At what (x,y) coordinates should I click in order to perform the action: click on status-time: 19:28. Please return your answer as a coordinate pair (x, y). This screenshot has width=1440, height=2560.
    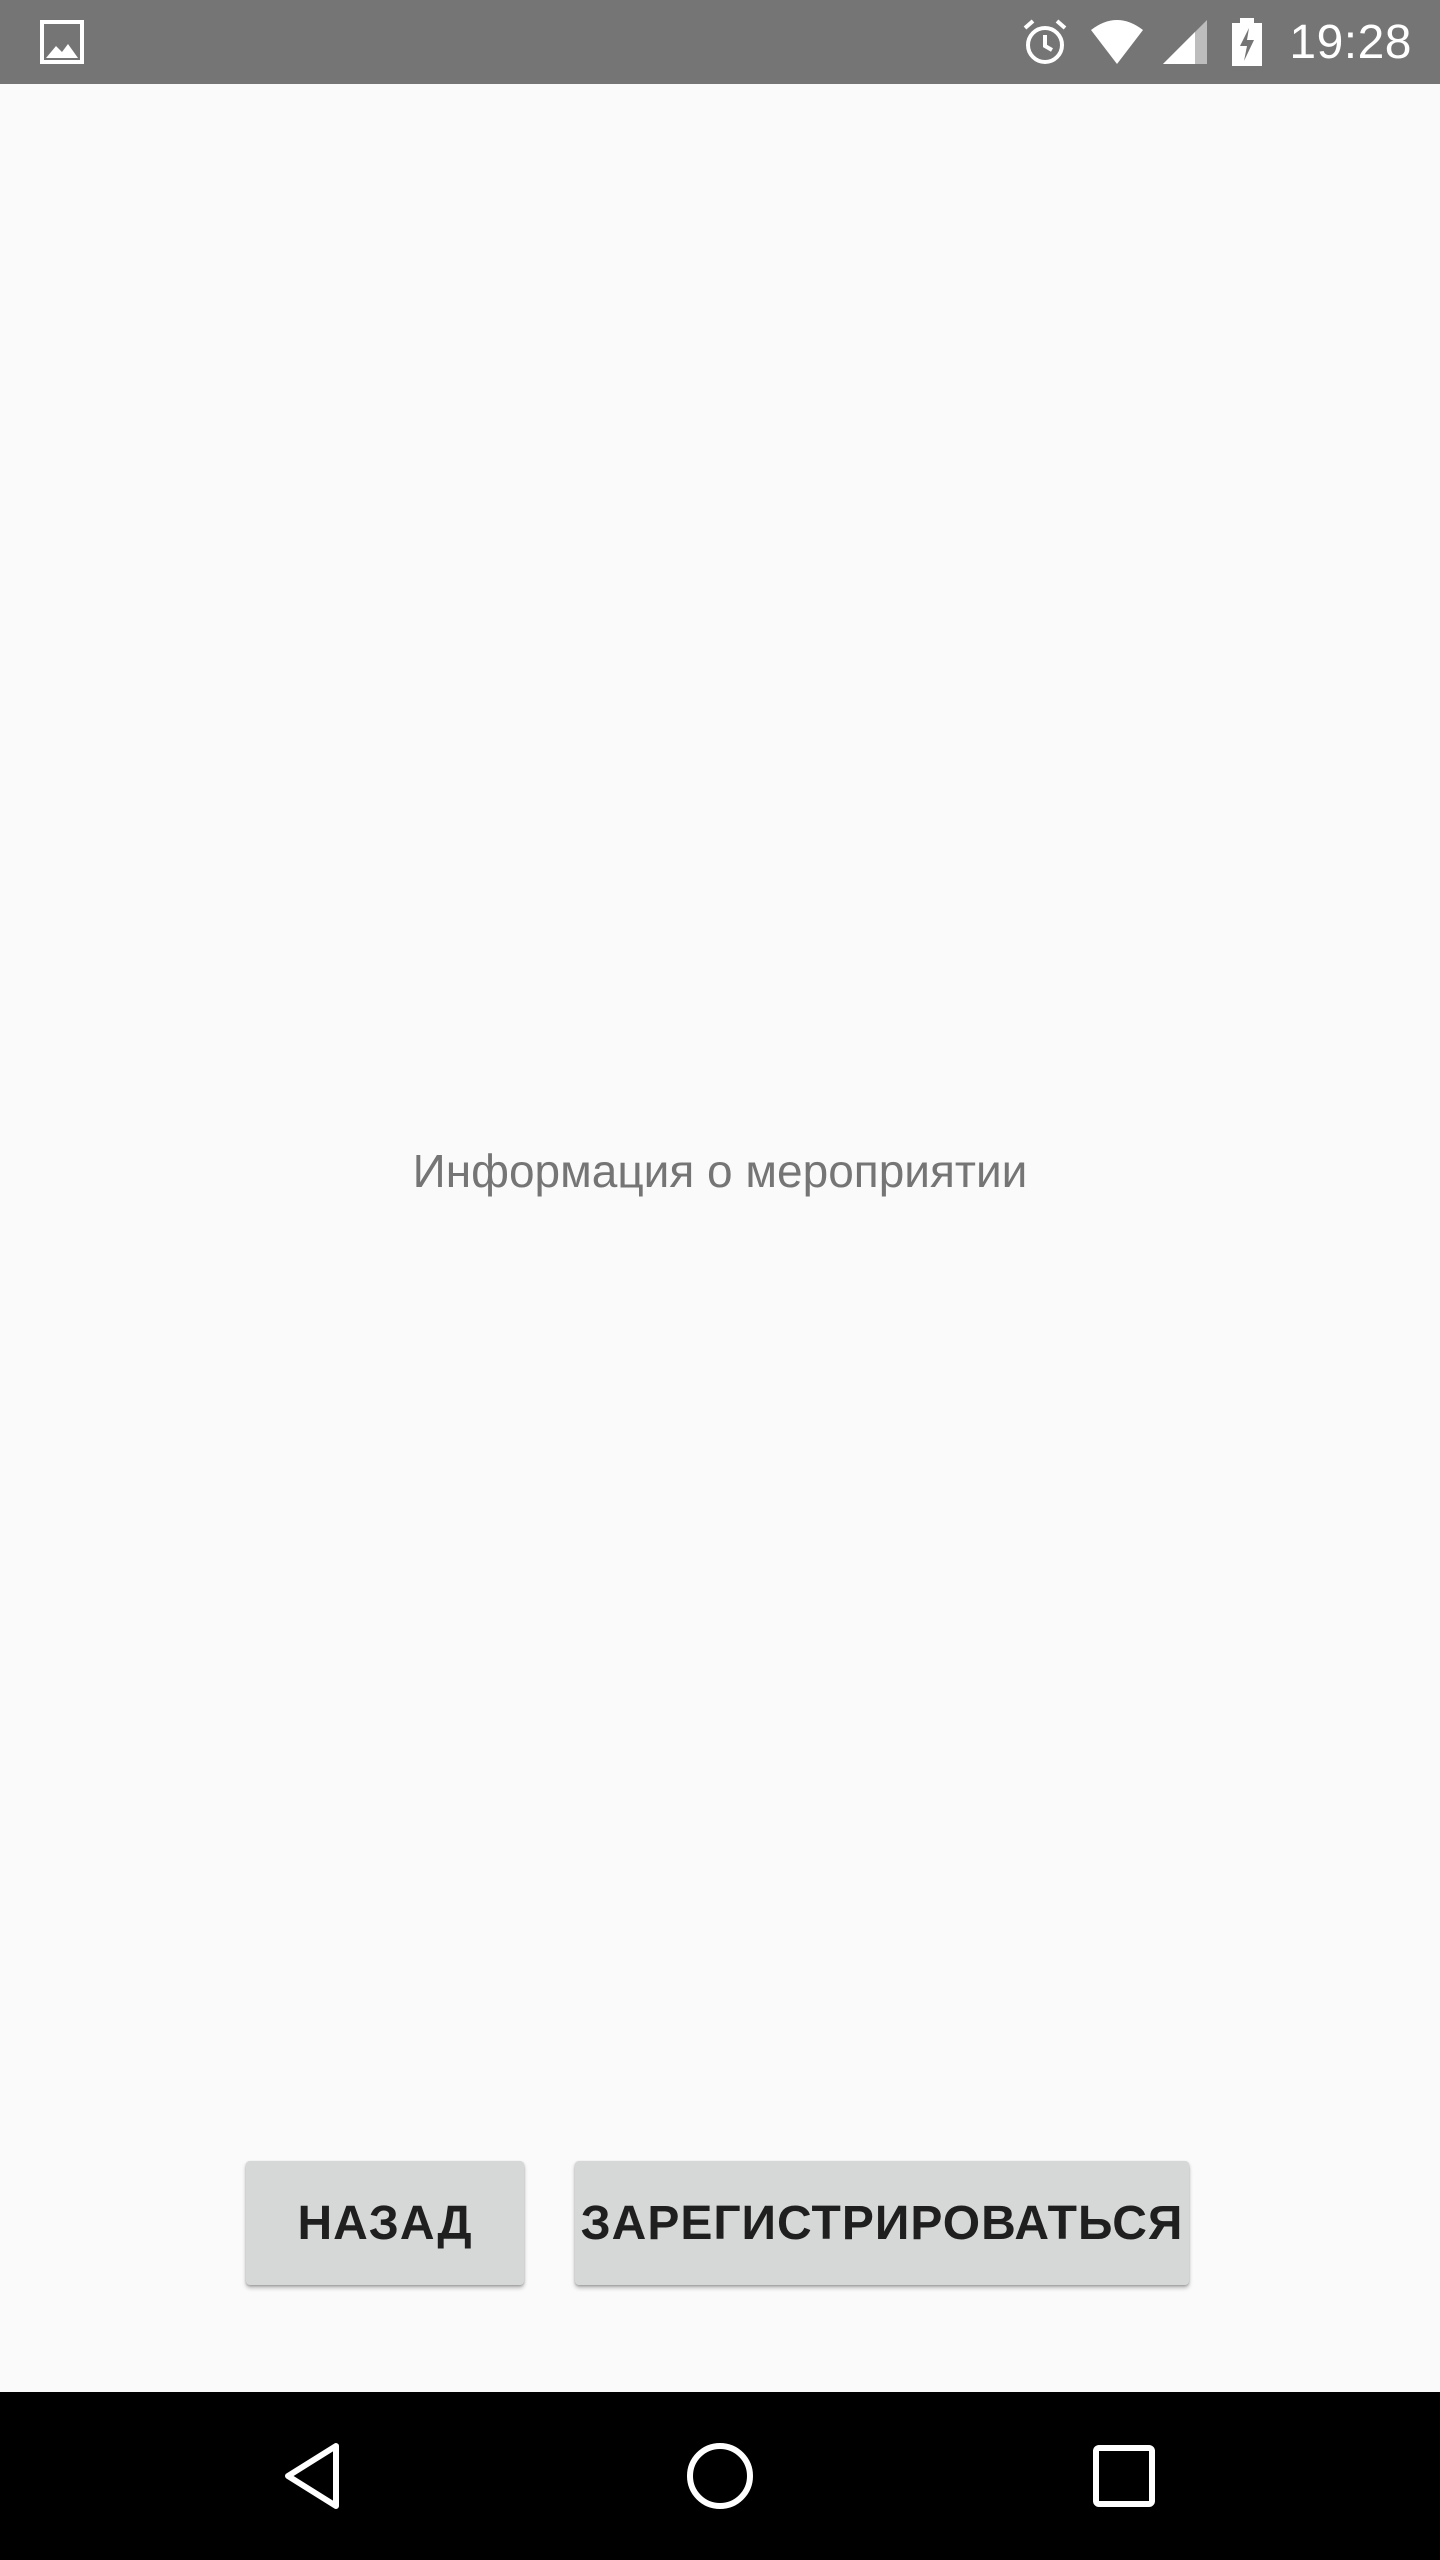
    Looking at the image, I should click on (1350, 42).